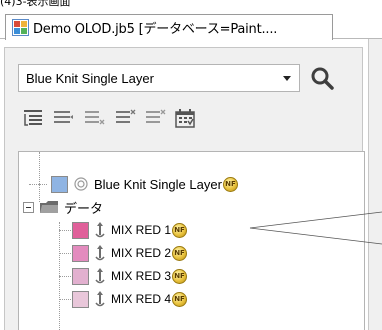  What do you see at coordinates (141, 299) in the screenshot?
I see `tree-item-label: MIX RED 4` at bounding box center [141, 299].